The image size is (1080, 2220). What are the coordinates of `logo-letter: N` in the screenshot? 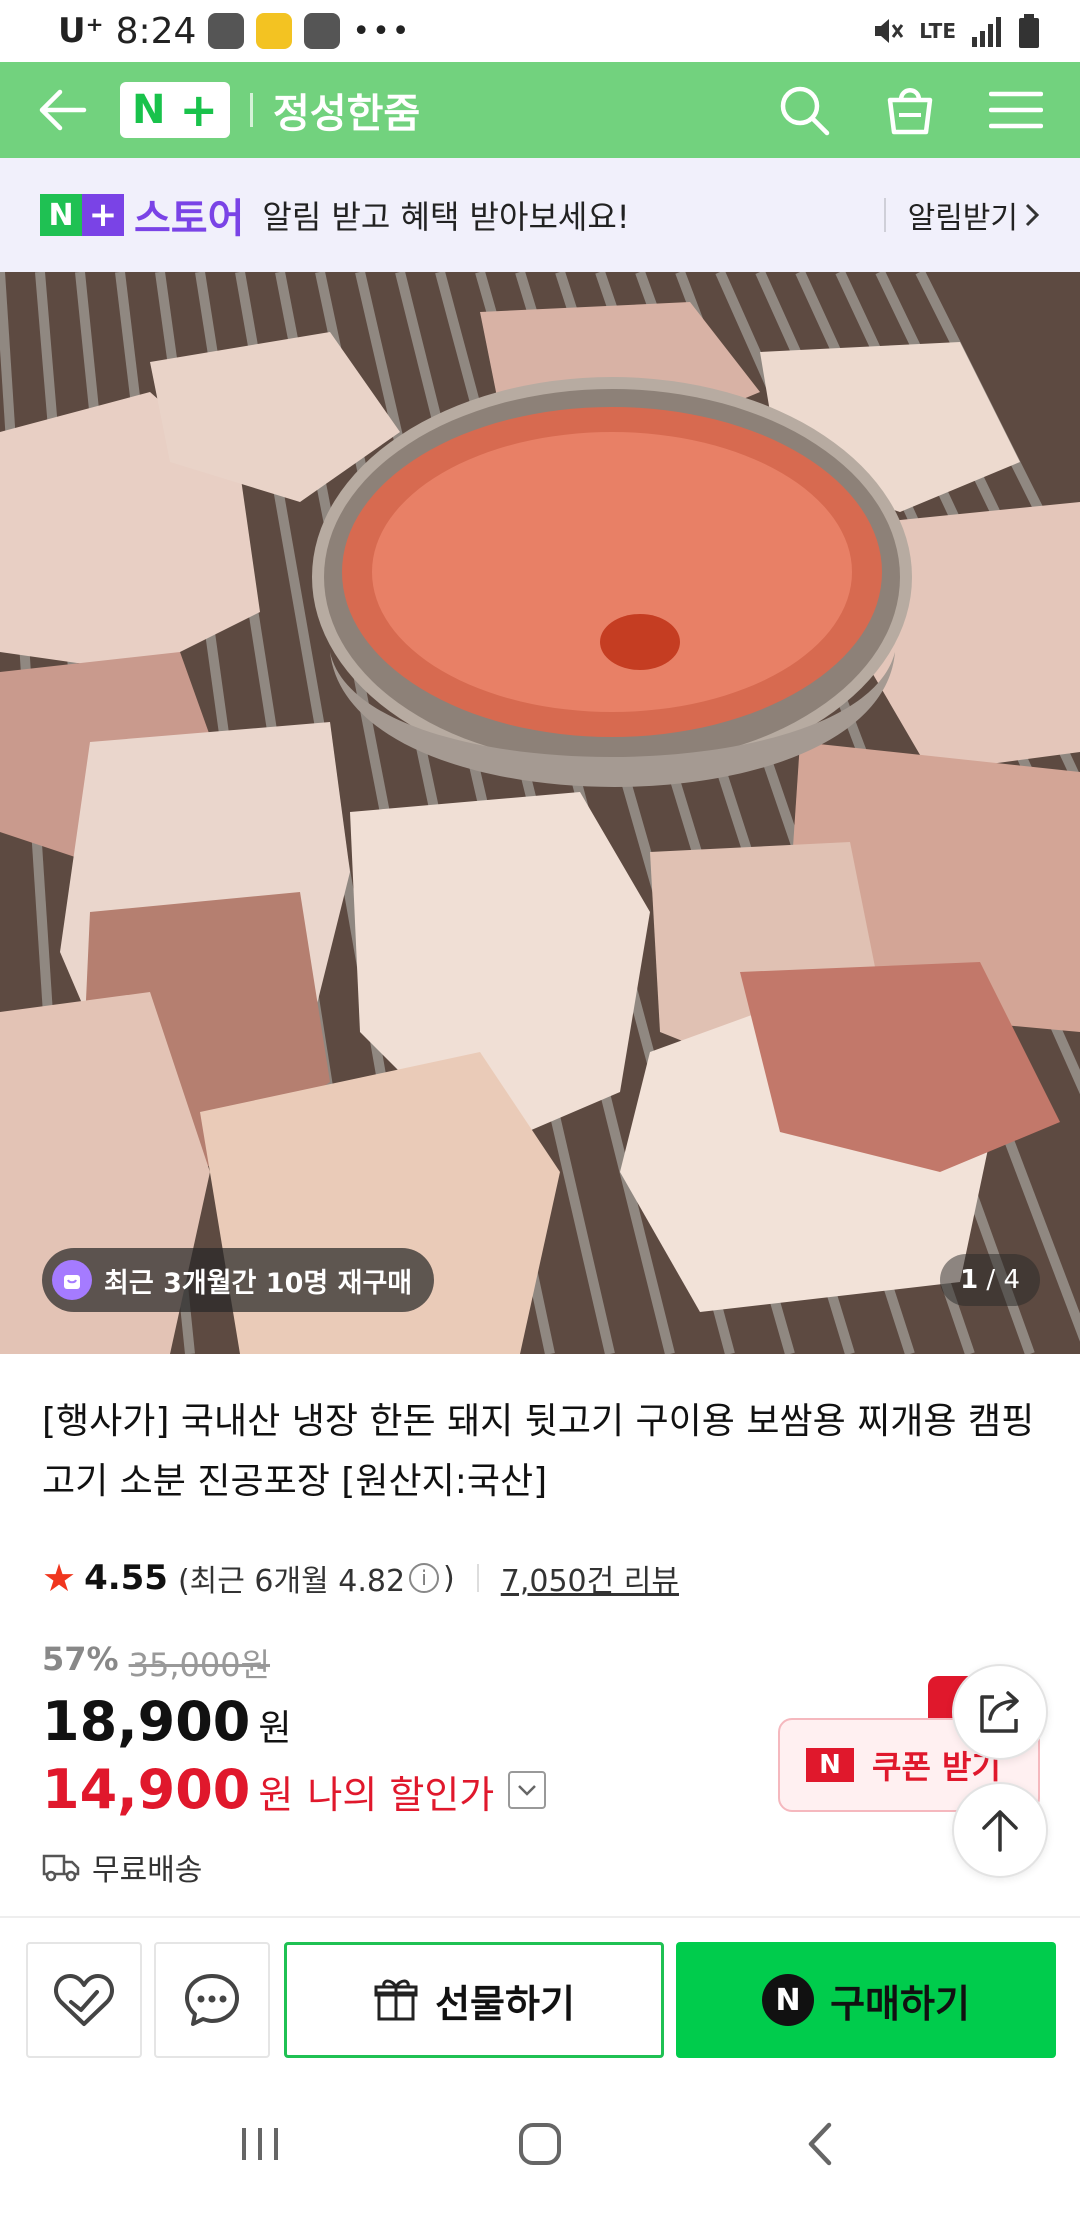 It's located at (148, 110).